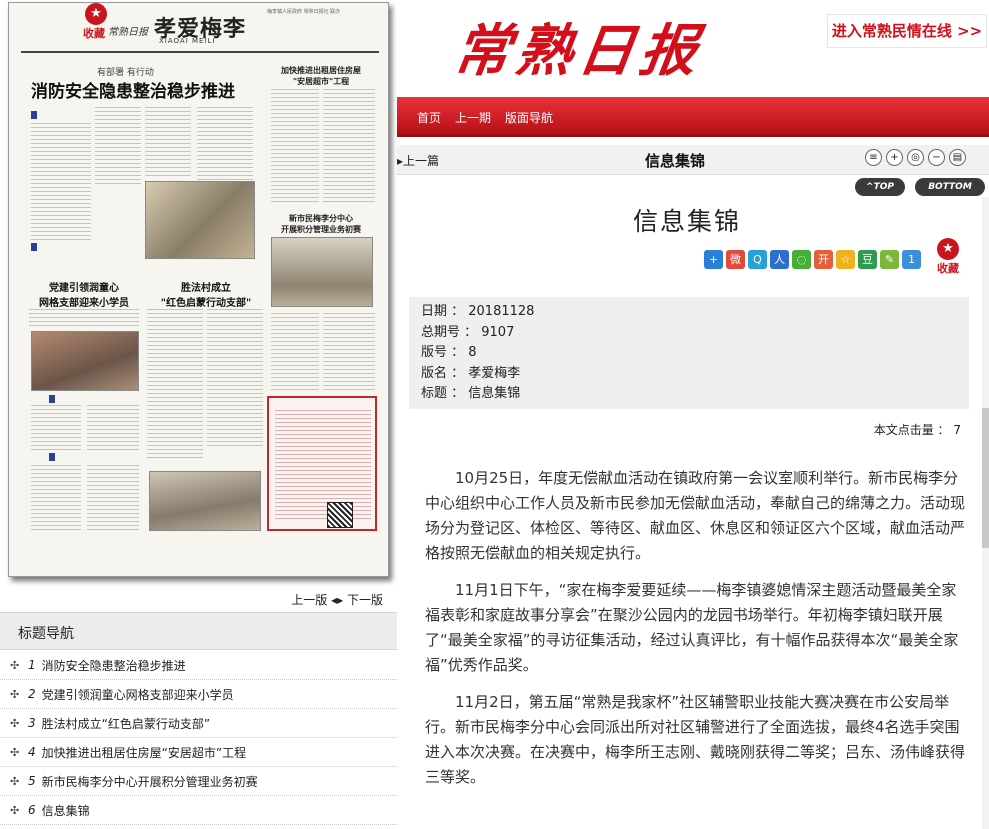  I want to click on toc-item-number: 4, so click(32, 752).